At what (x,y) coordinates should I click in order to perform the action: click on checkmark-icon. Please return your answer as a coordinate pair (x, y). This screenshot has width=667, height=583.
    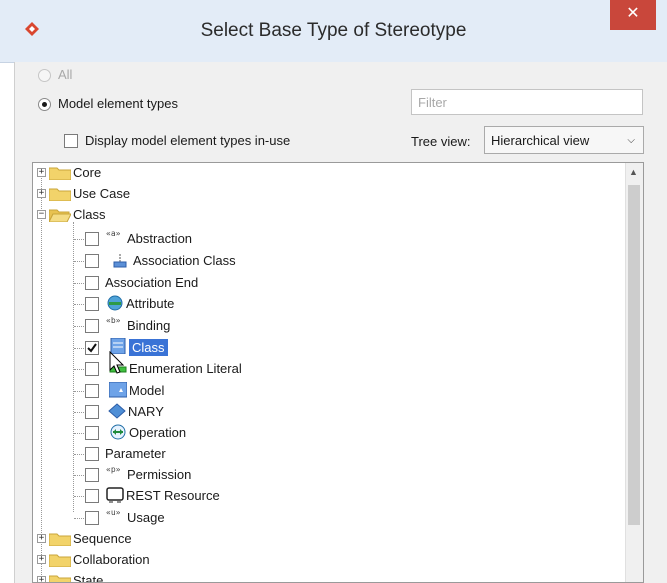
    Looking at the image, I should click on (92, 348).